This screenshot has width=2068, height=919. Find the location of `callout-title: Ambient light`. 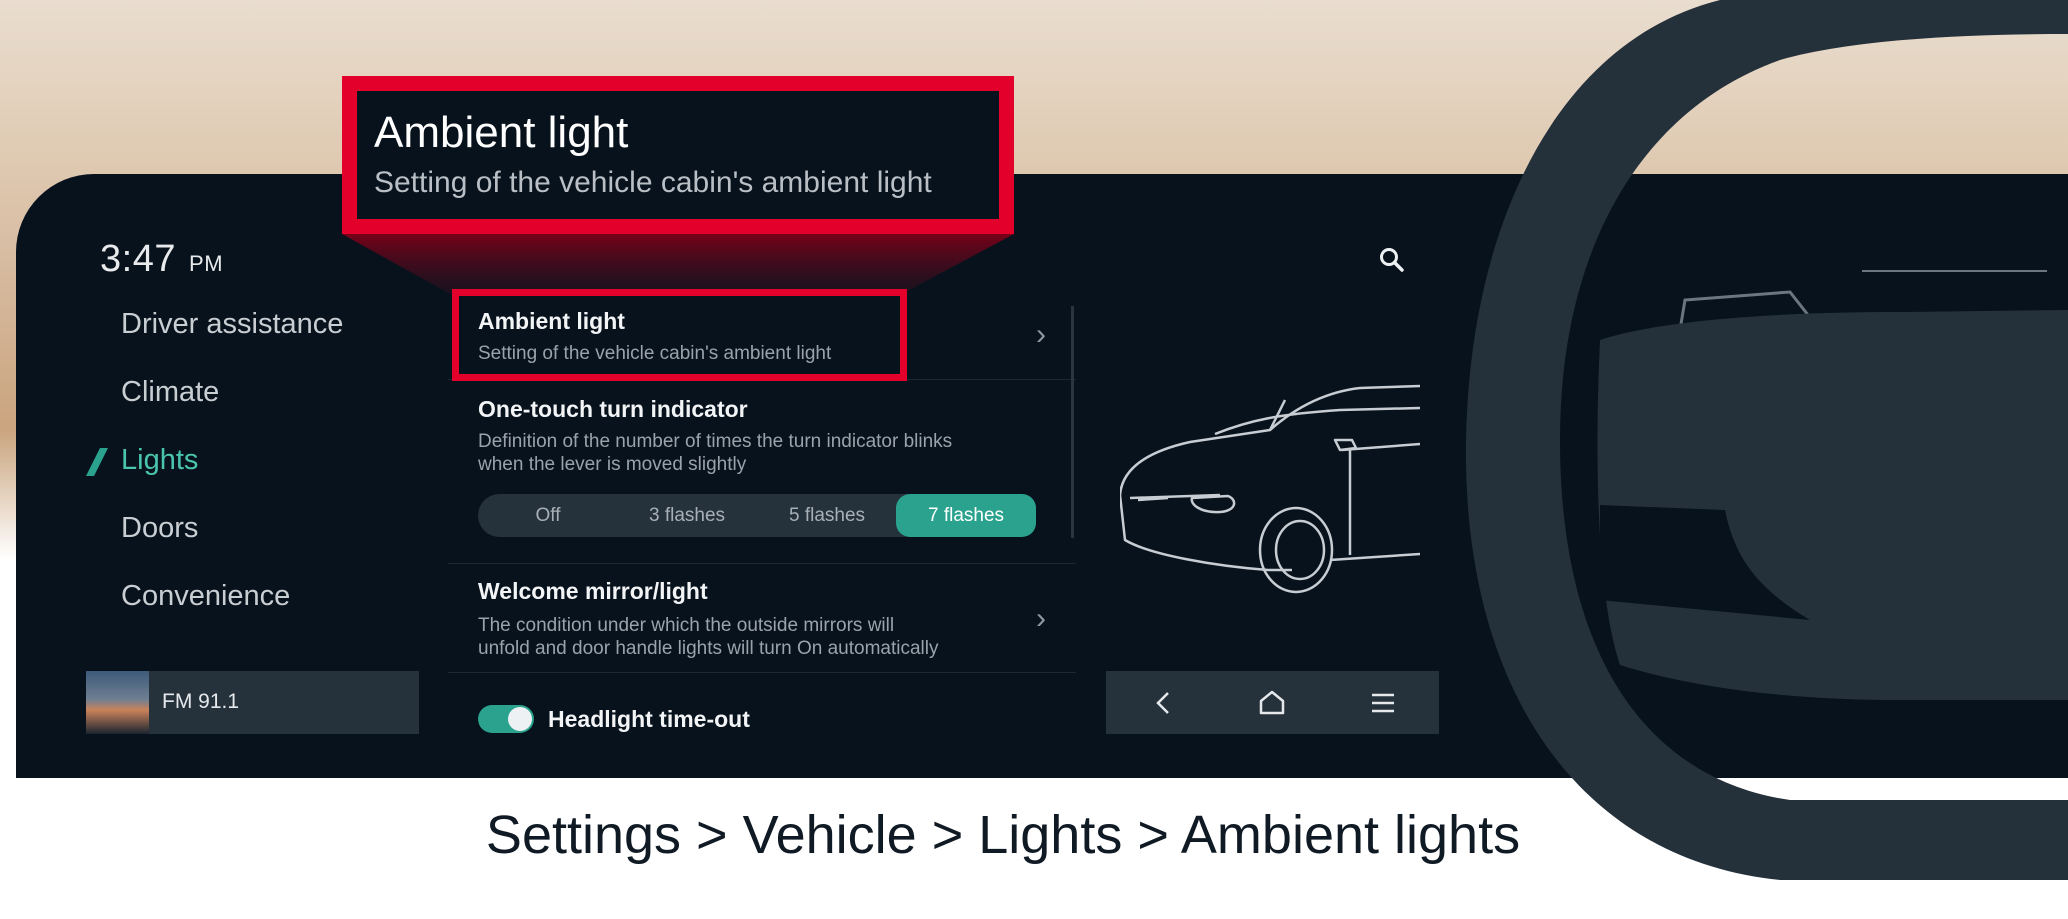

callout-title: Ambient light is located at coordinates (501, 132).